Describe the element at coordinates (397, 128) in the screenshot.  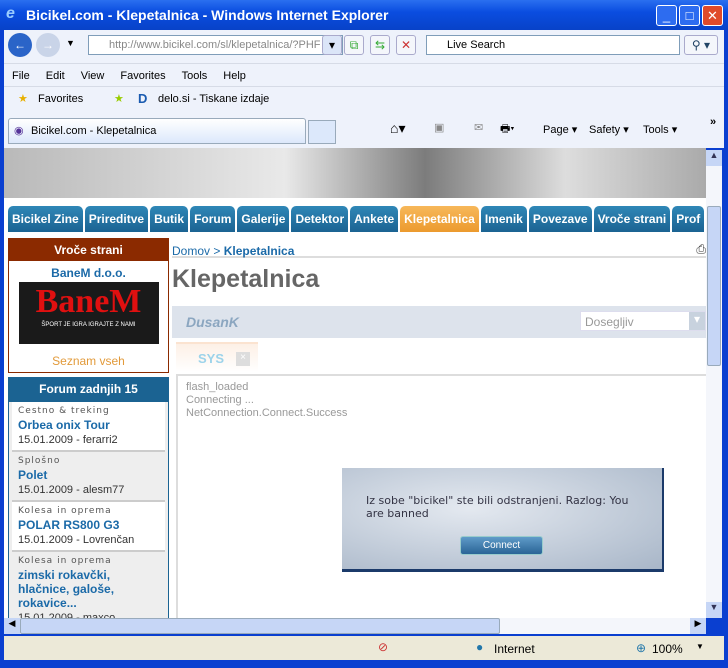
I see `home-icon: ⌂▾` at that location.